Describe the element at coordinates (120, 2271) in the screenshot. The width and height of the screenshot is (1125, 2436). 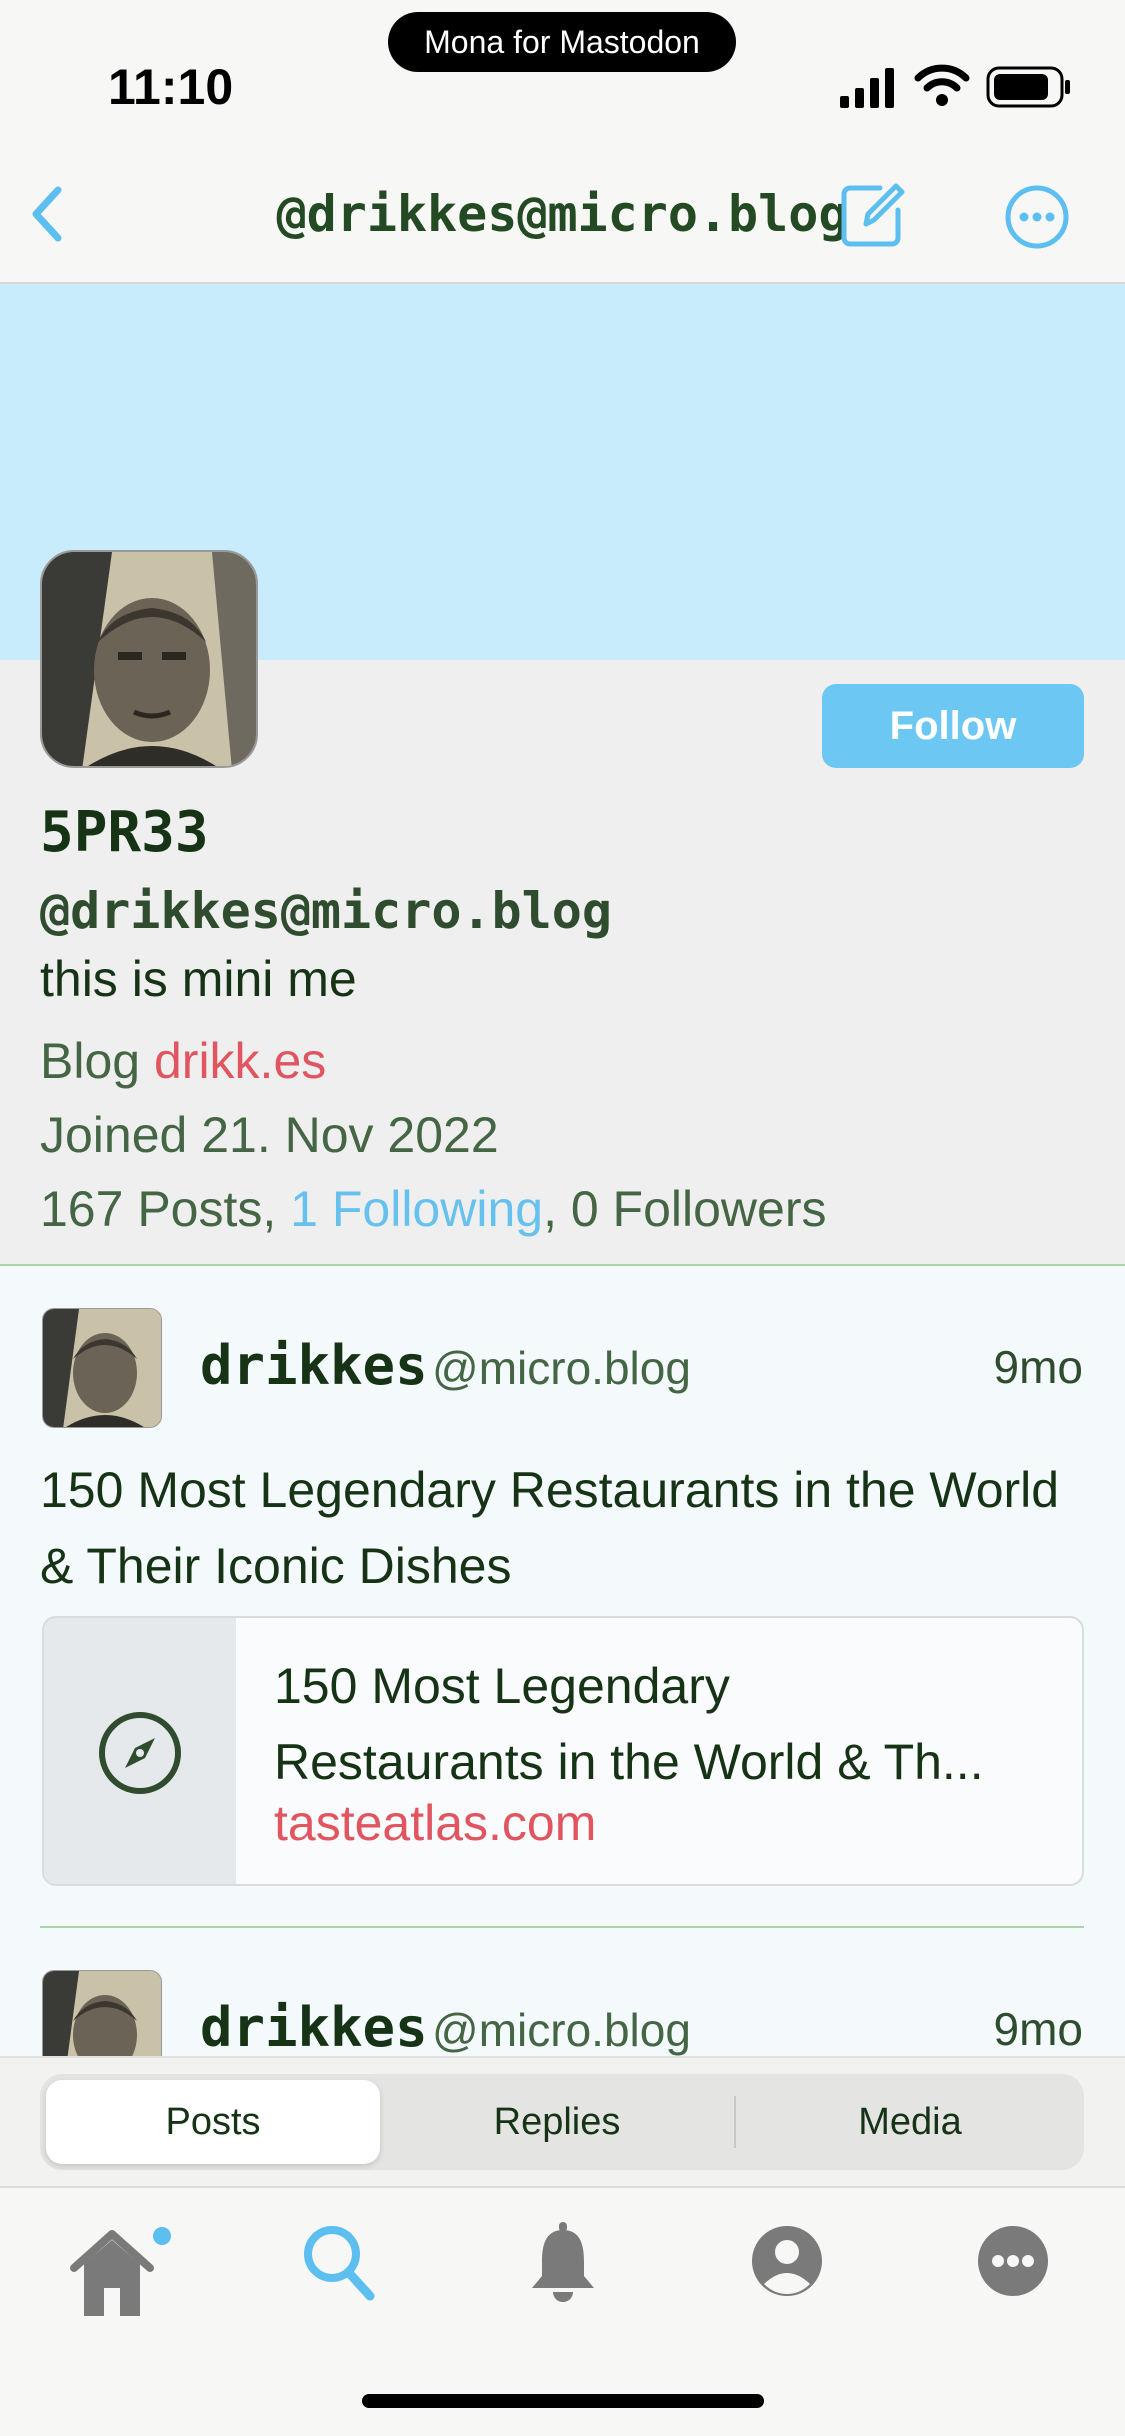
I see `home-icon` at that location.